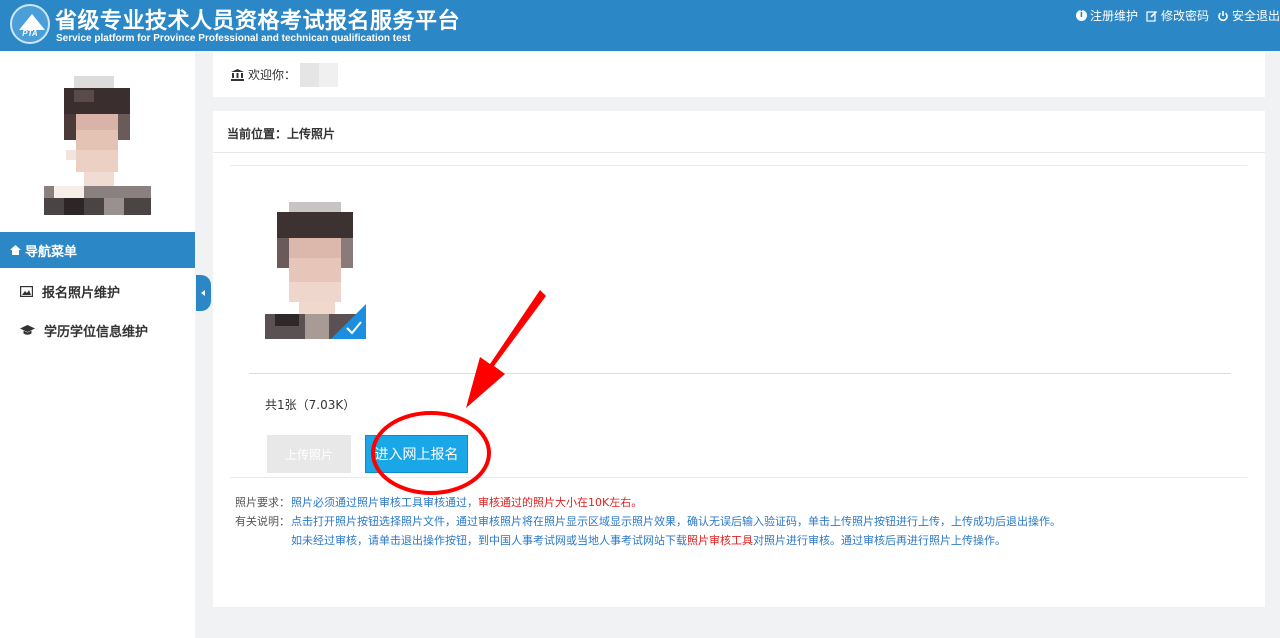  I want to click on user-name-redacted, so click(319, 74).